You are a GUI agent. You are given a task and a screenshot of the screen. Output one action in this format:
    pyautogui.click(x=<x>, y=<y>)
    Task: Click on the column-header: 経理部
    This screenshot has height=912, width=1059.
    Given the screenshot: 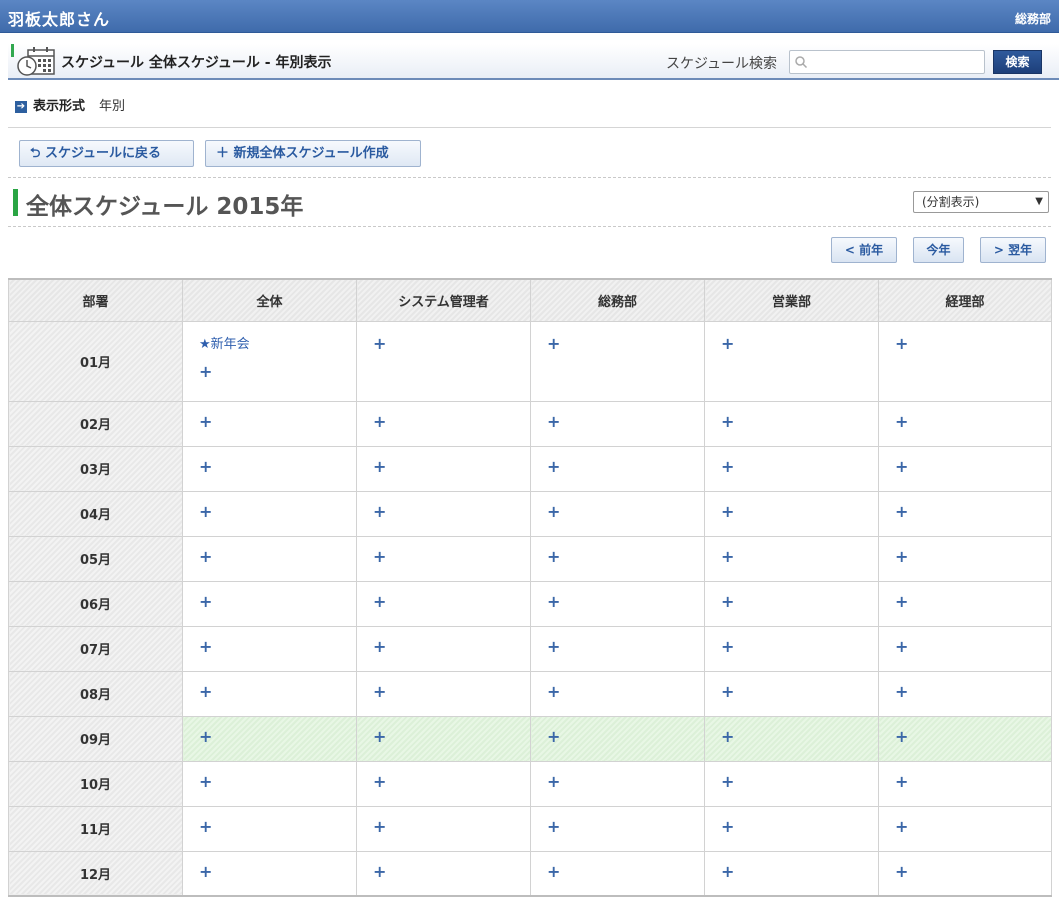 What is the action you would take?
    pyautogui.click(x=965, y=300)
    